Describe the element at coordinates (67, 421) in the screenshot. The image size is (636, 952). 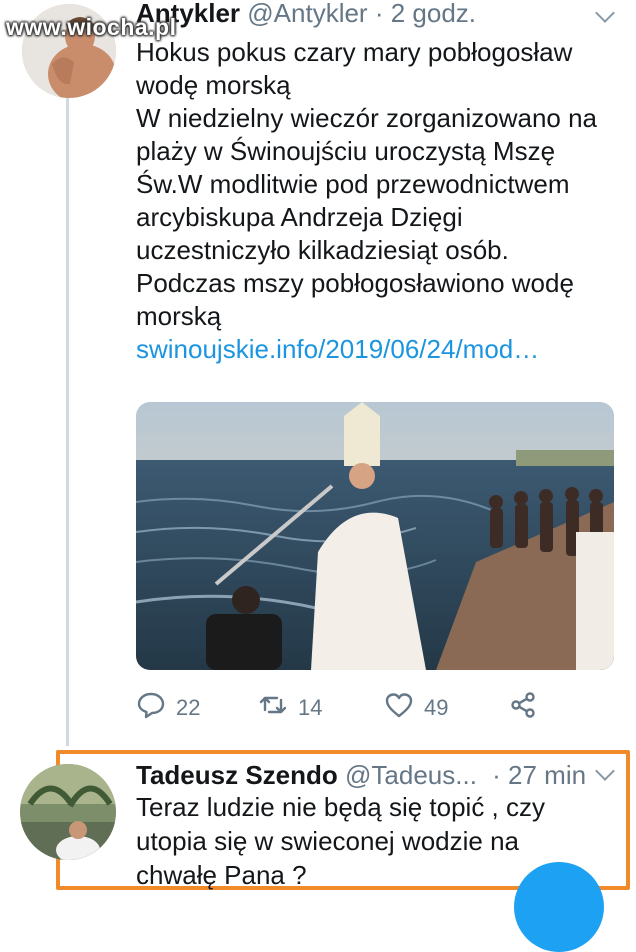
I see `thread-connector` at that location.